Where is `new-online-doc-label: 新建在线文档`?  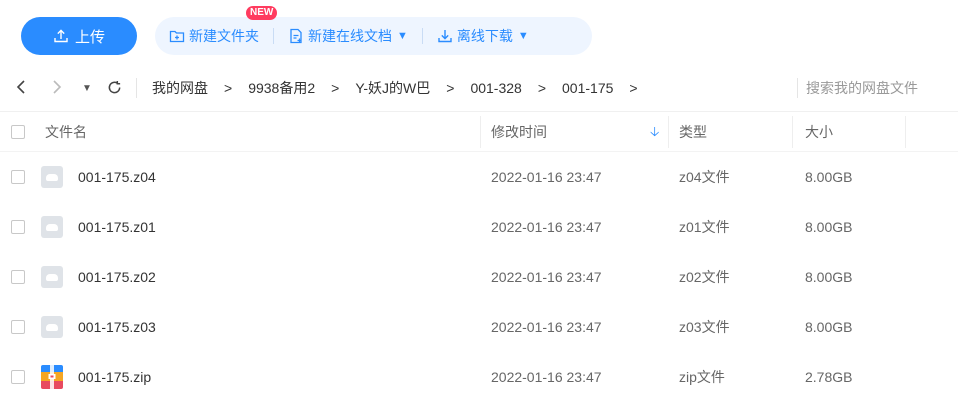
new-online-doc-label: 新建在线文档 is located at coordinates (350, 36).